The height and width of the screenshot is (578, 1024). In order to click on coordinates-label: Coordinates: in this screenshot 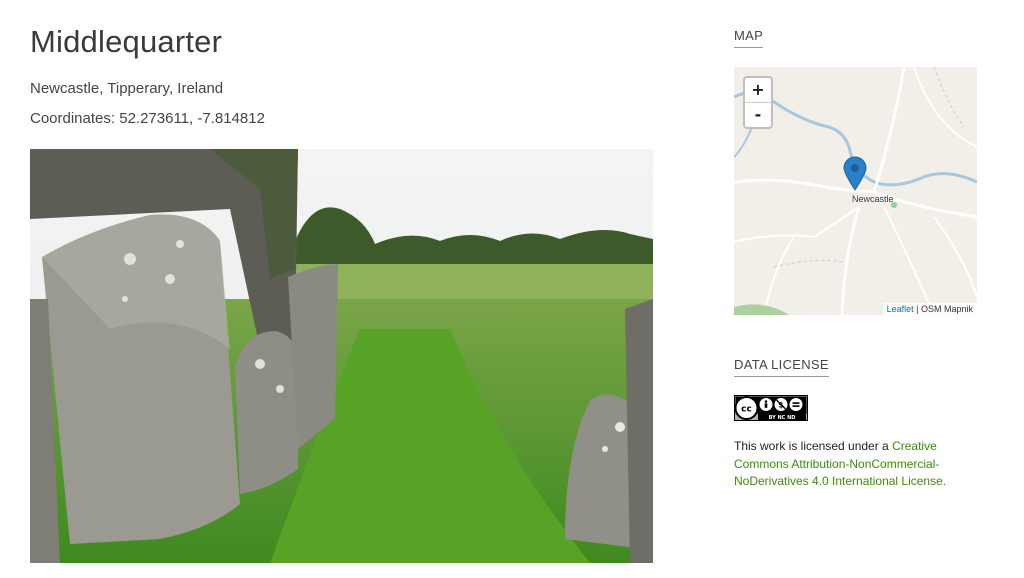, I will do `click(73, 118)`.